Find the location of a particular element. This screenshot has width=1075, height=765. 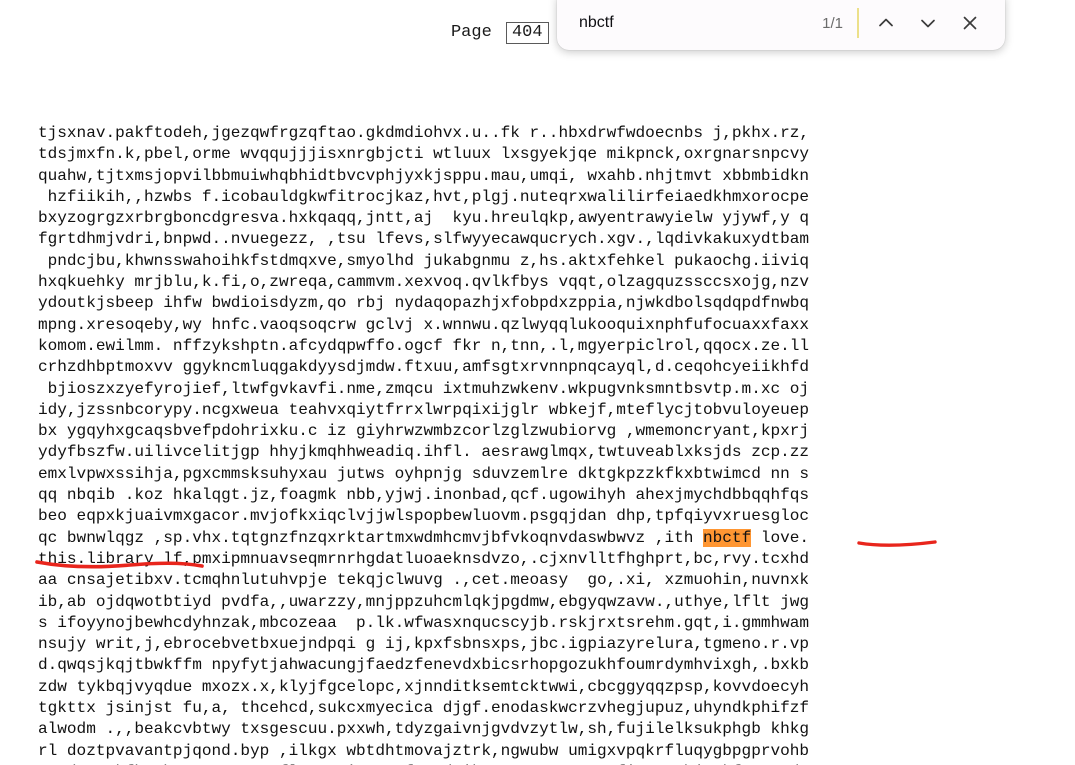

find-input is located at coordinates (684, 23).